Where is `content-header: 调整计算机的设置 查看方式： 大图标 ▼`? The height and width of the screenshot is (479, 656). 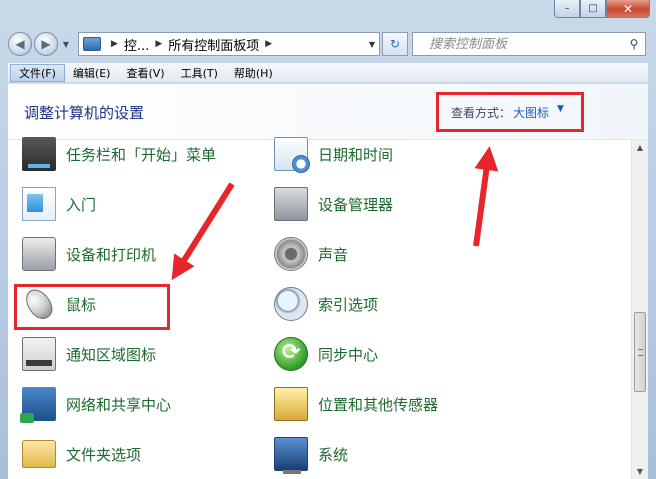
content-header: 调整计算机的设置 查看方式： 大图标 ▼ is located at coordinates (328, 112).